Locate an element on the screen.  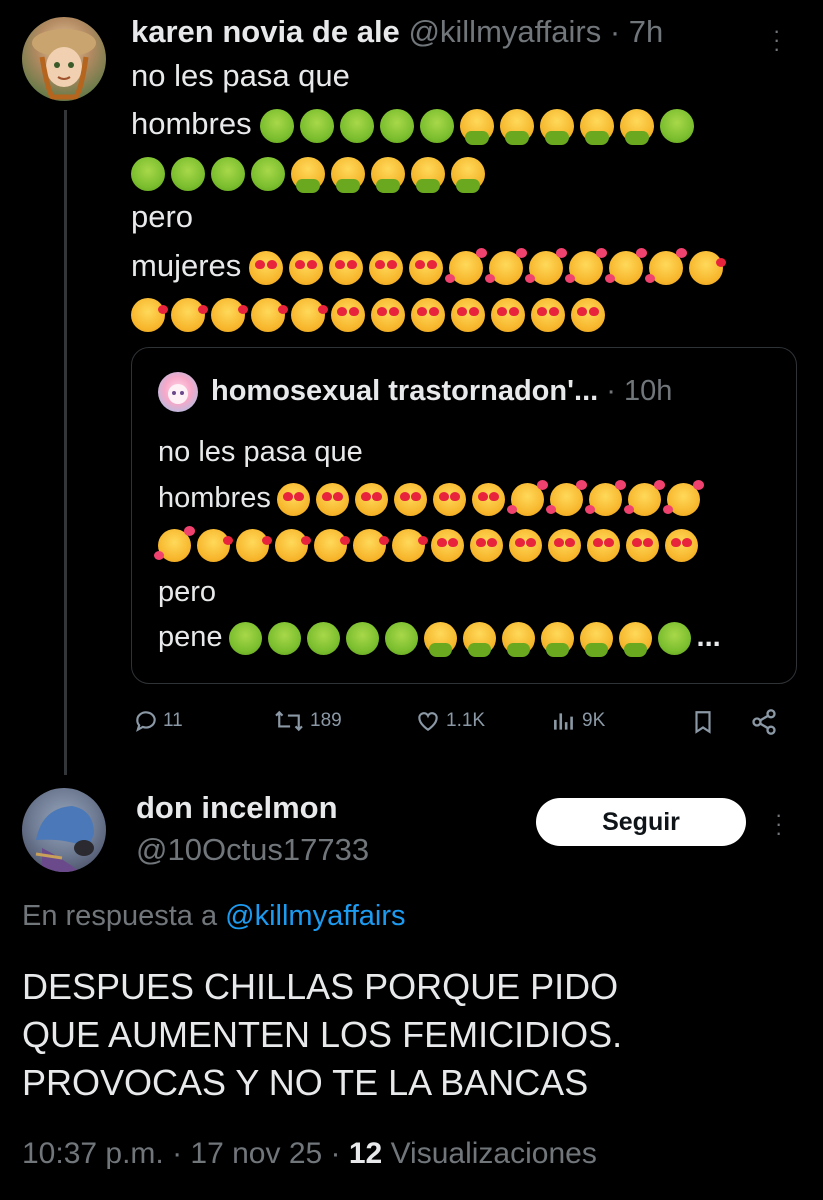
reply-avatar is located at coordinates (64, 830).